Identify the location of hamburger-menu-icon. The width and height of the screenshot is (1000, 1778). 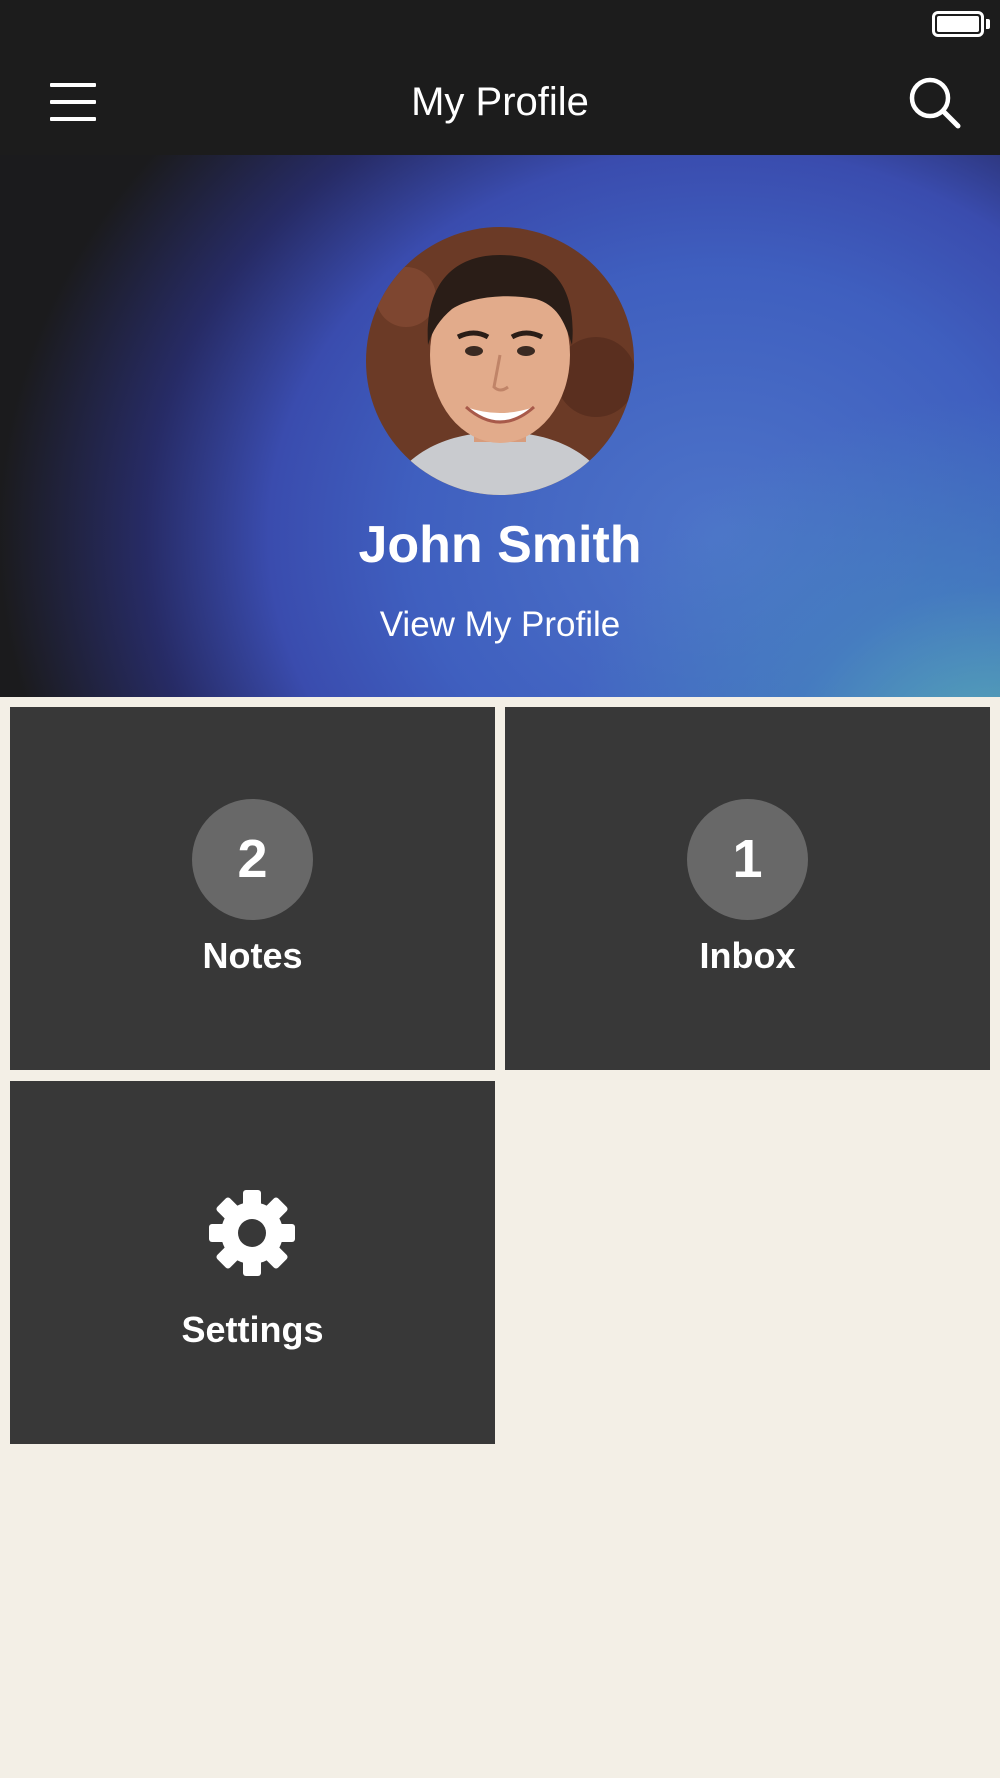
(73, 102).